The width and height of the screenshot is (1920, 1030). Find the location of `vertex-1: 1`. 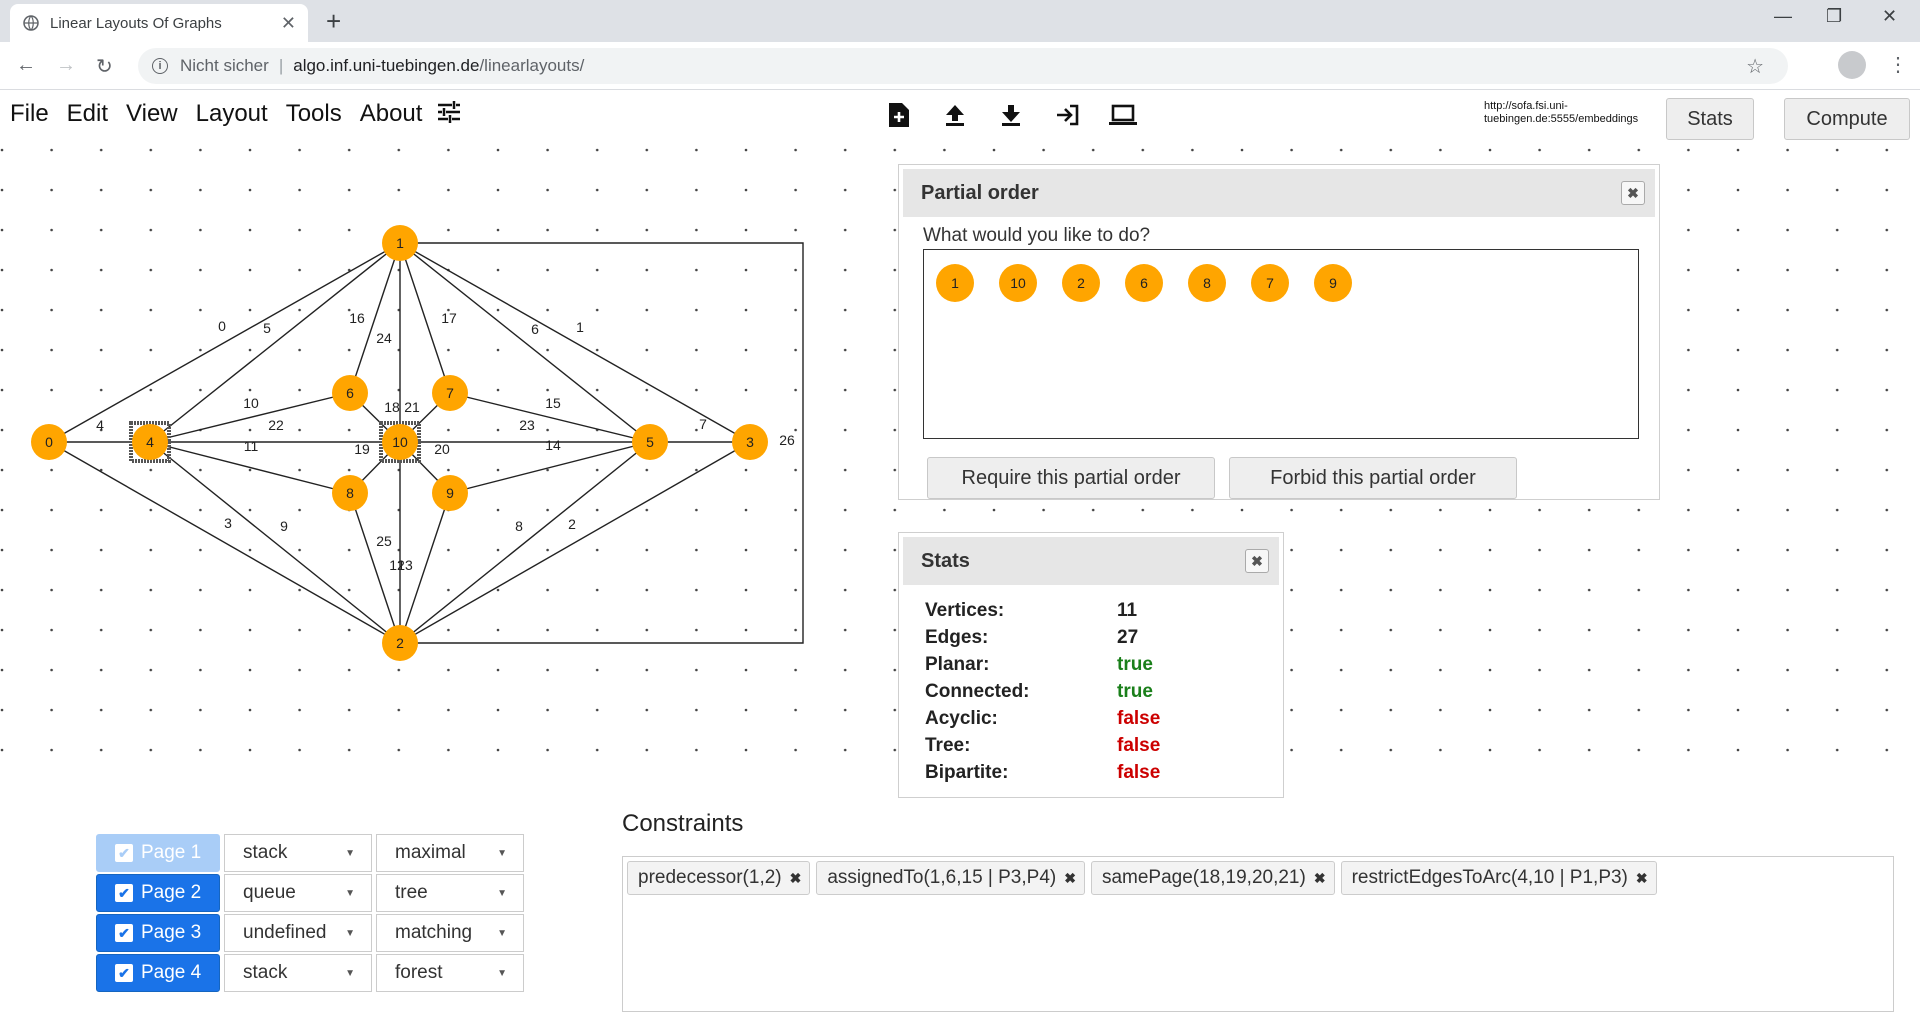

vertex-1: 1 is located at coordinates (400, 243).